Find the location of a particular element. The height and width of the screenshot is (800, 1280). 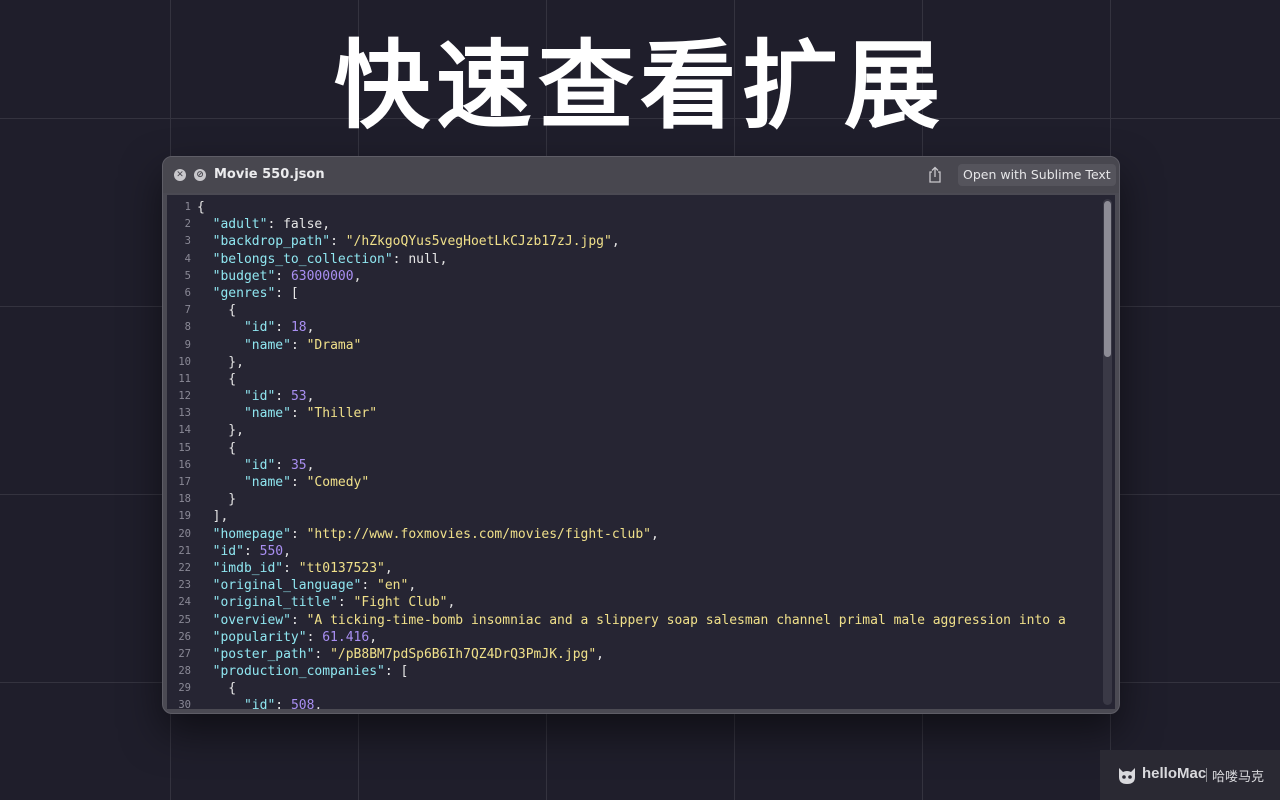

code-line: 7 { is located at coordinates (632, 310).